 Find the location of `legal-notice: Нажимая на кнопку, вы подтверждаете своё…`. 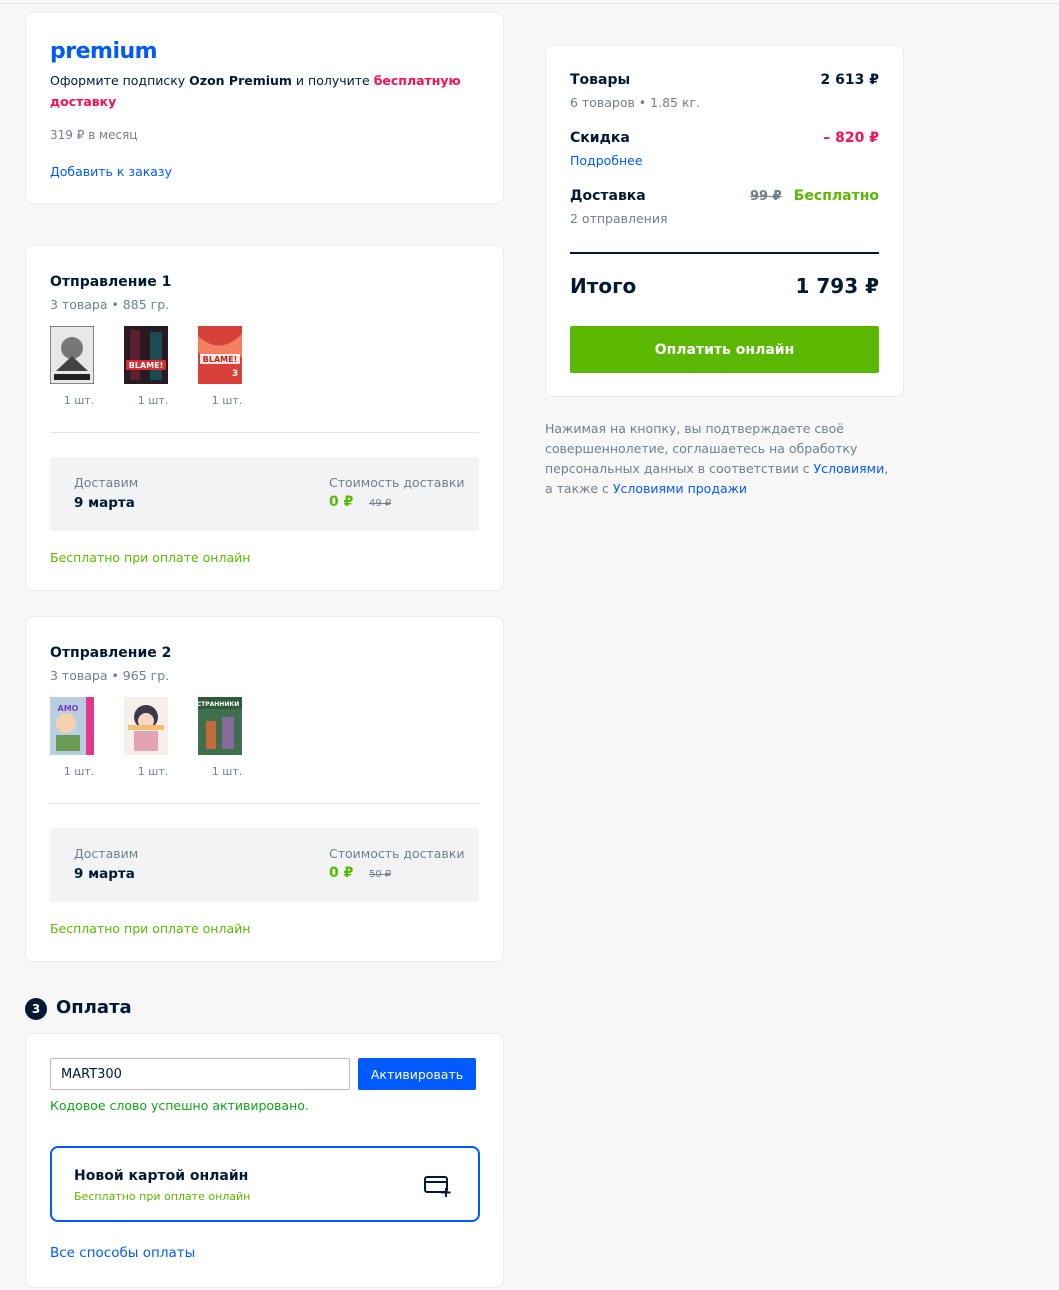

legal-notice: Нажимая на кнопку, вы подтверждаете своё… is located at coordinates (717, 458).